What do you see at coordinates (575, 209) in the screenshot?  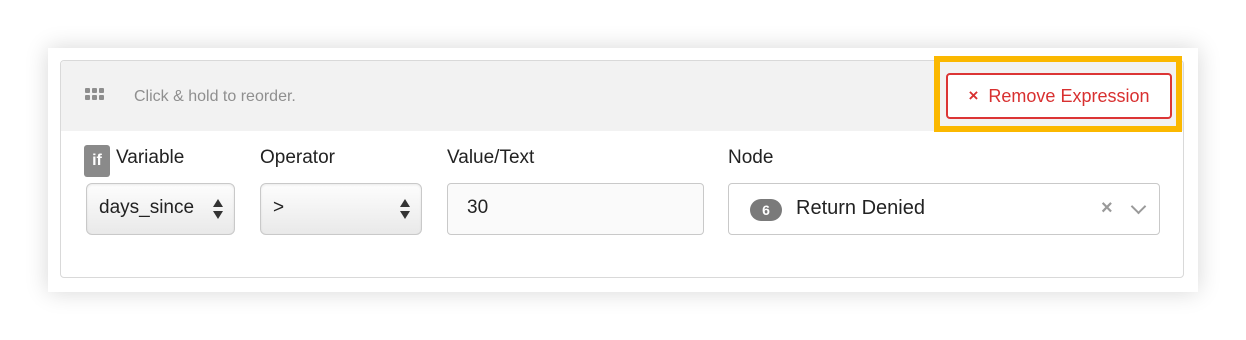 I see `value-text-input: 30` at bounding box center [575, 209].